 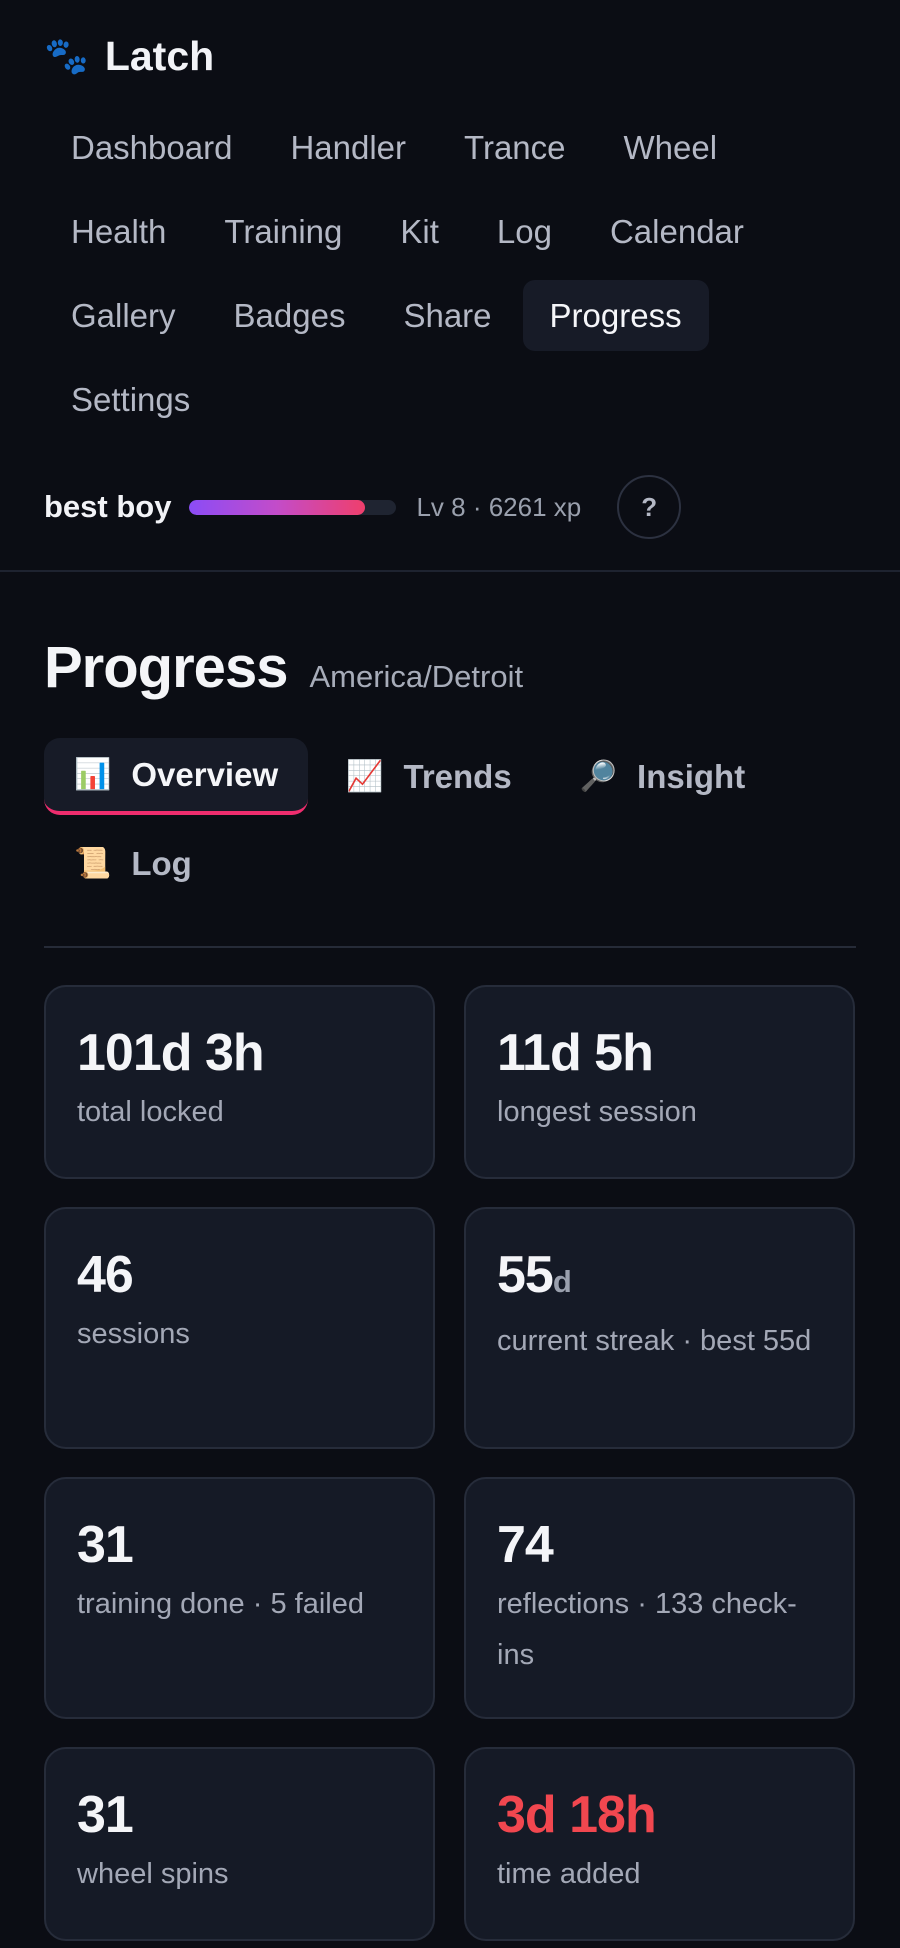 What do you see at coordinates (499, 506) in the screenshot?
I see `level-text: Lv 8 · 6261 xp` at bounding box center [499, 506].